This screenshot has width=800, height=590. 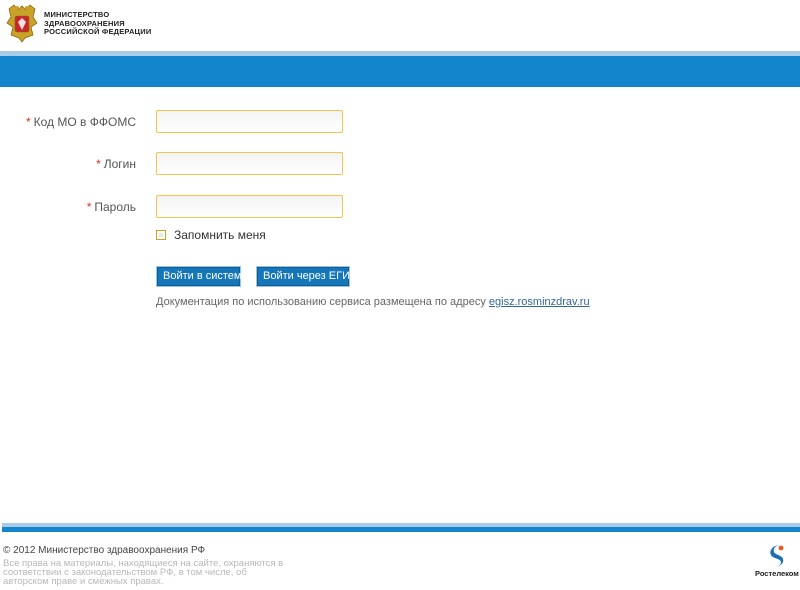 What do you see at coordinates (116, 164) in the screenshot?
I see `login-label: * Логин` at bounding box center [116, 164].